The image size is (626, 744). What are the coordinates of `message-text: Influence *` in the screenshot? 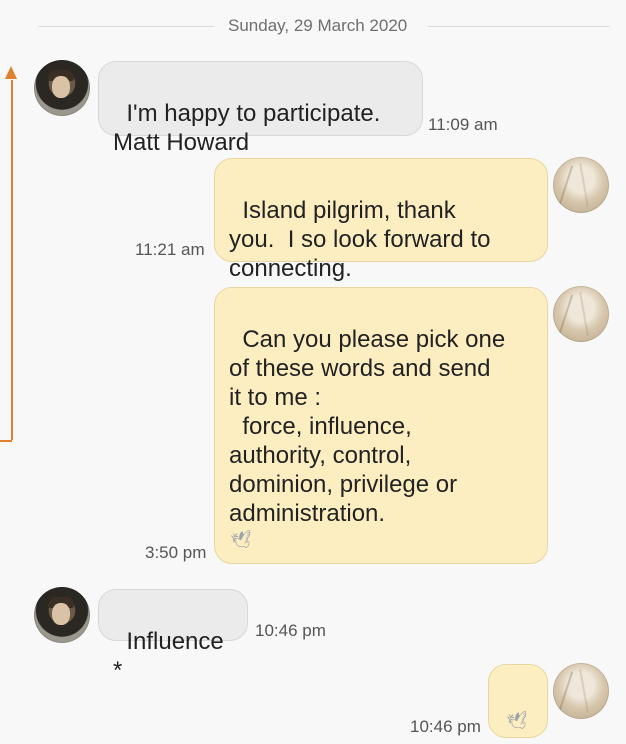 It's located at (172, 656).